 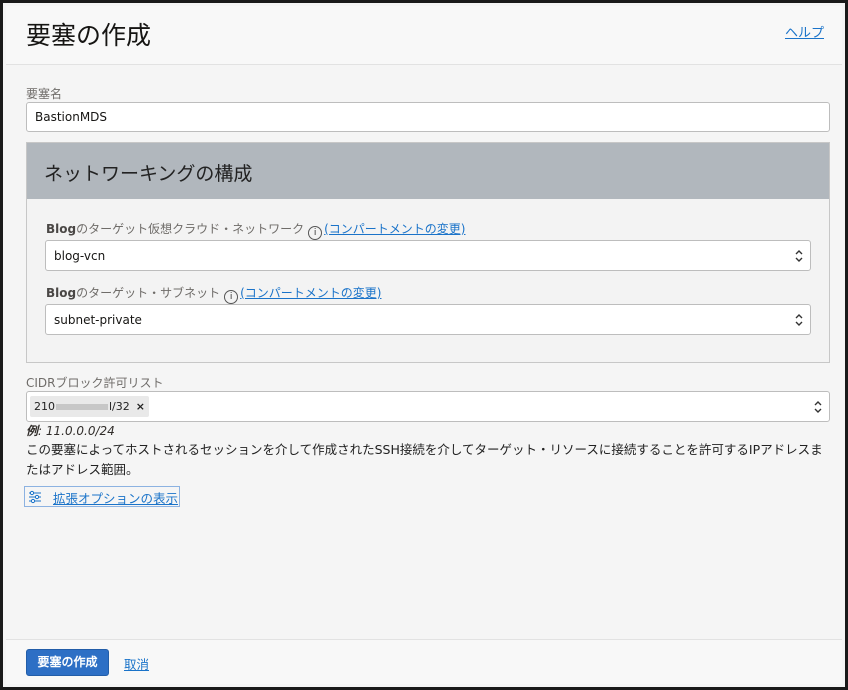 What do you see at coordinates (394, 229) in the screenshot?
I see `vcn-change-compartment-link: (コンパートメントの変更)` at bounding box center [394, 229].